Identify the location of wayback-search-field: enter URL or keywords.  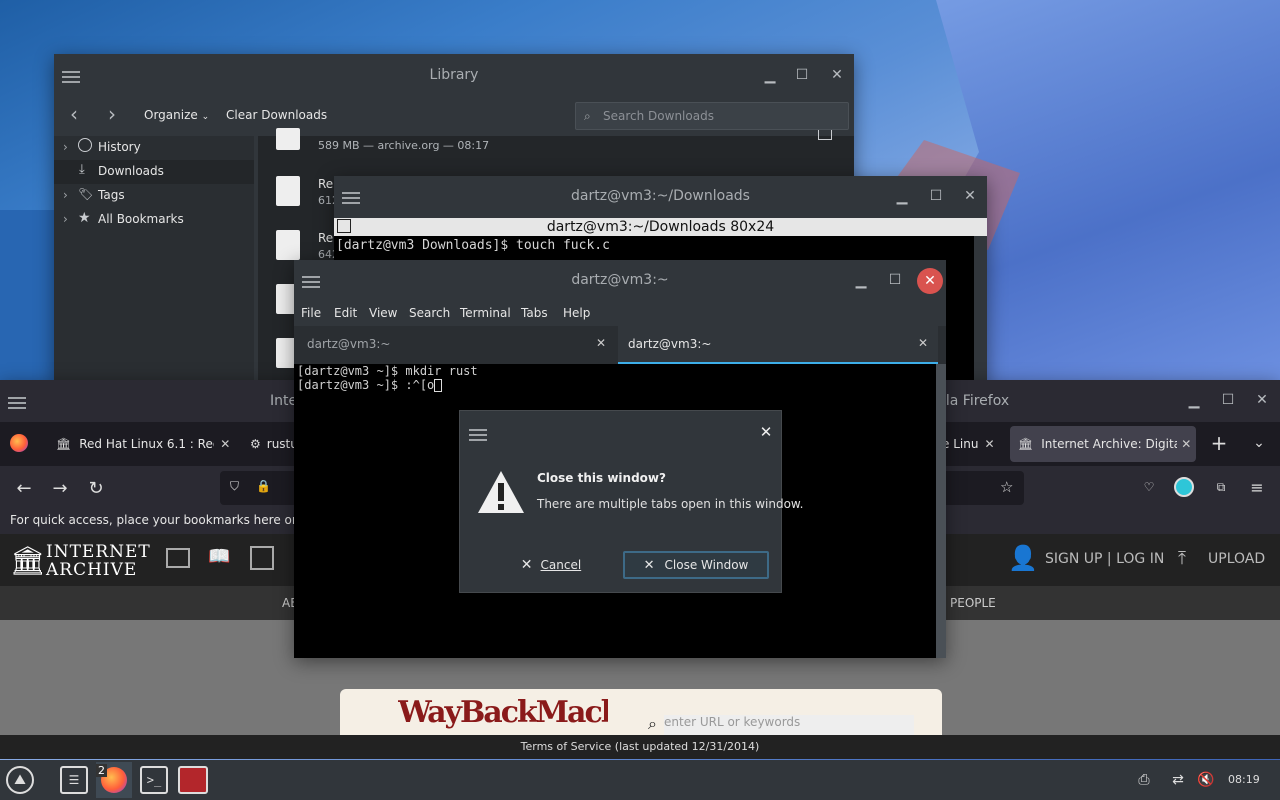
(789, 725).